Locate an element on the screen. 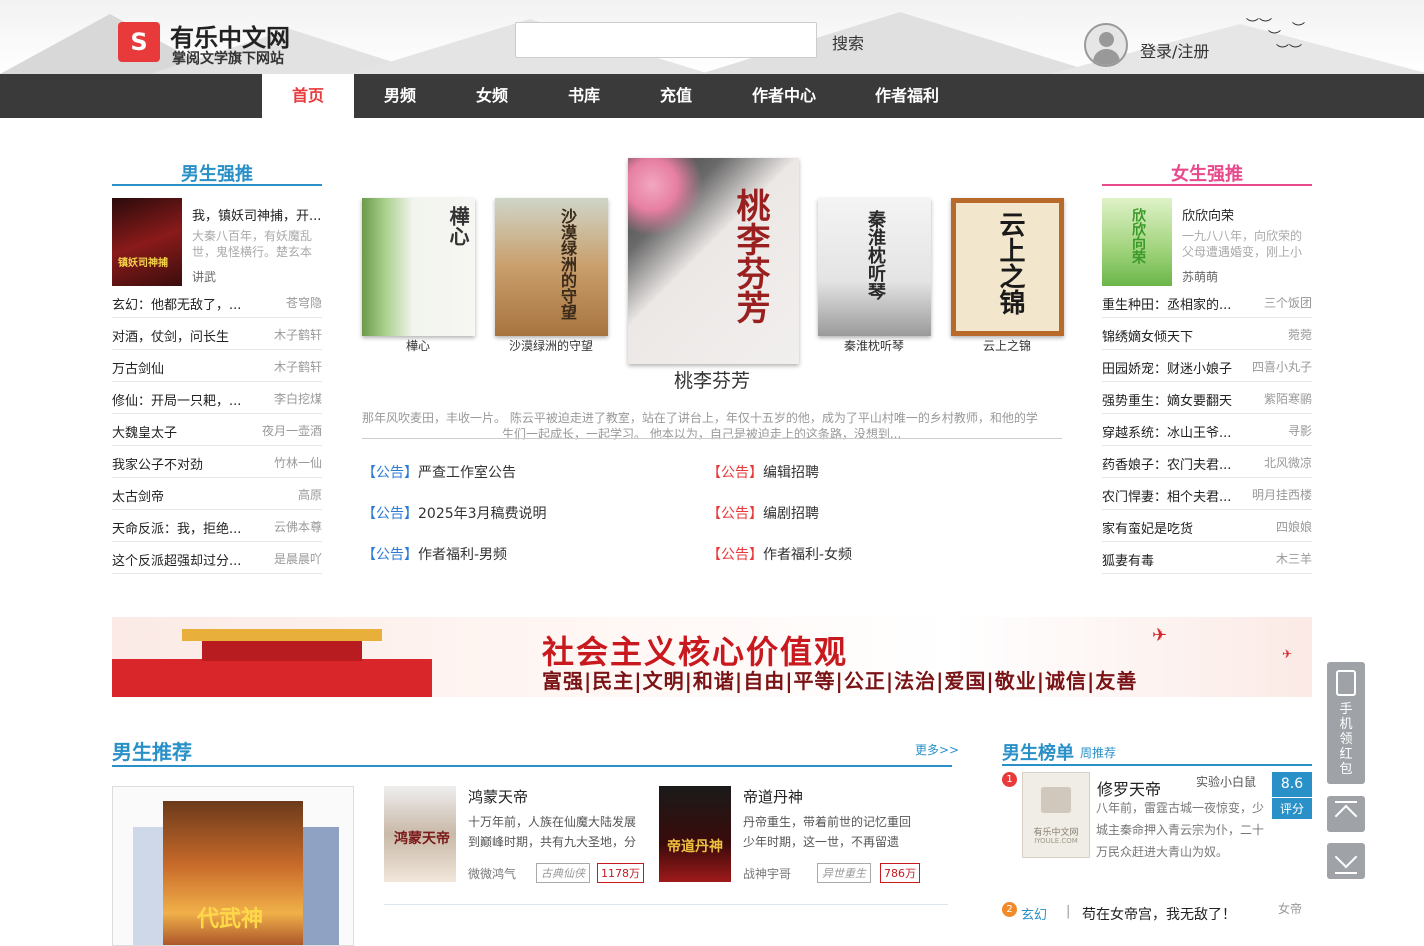 The image size is (1424, 946). ranking-genre: 玄幻 is located at coordinates (1034, 913).